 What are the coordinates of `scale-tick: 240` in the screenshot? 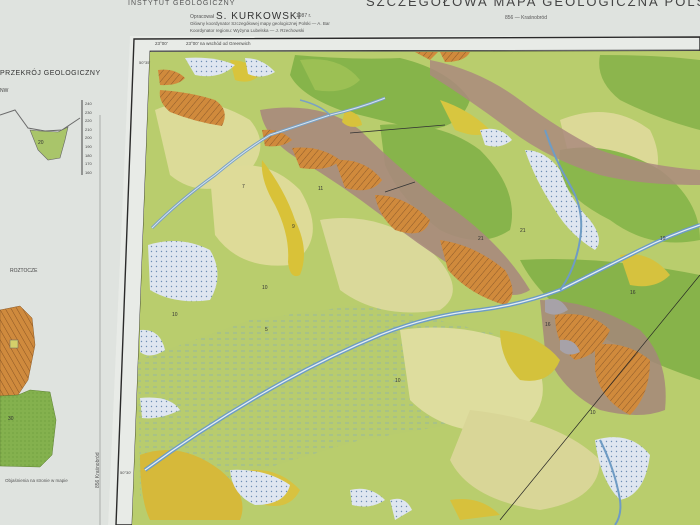 It's located at (88, 103).